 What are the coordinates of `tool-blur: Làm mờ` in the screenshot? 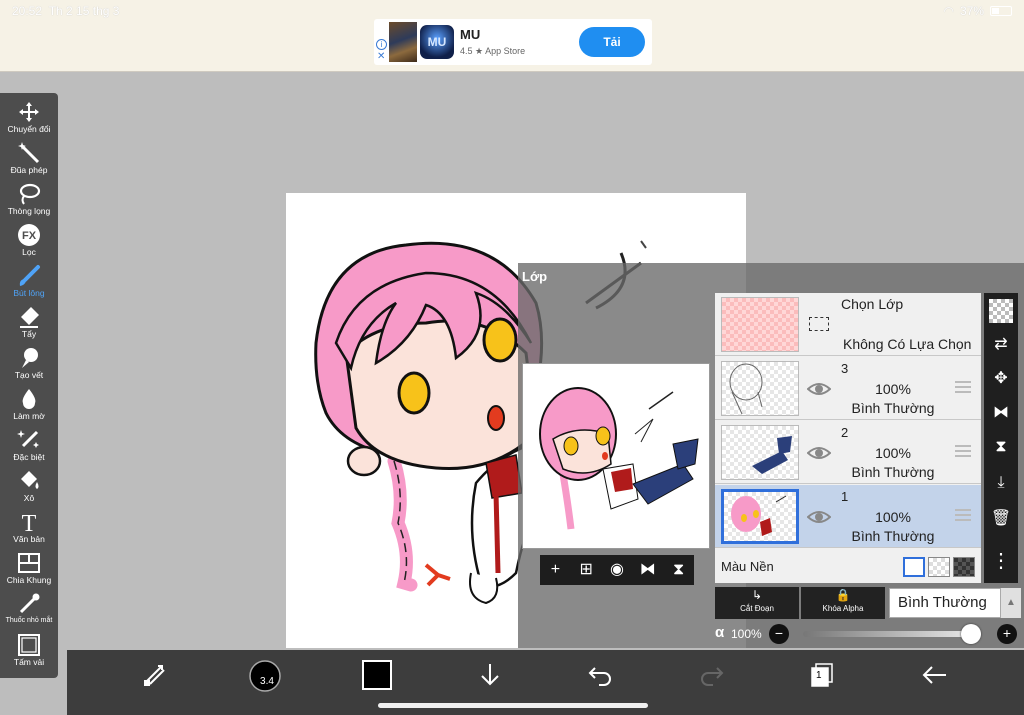 It's located at (29, 404).